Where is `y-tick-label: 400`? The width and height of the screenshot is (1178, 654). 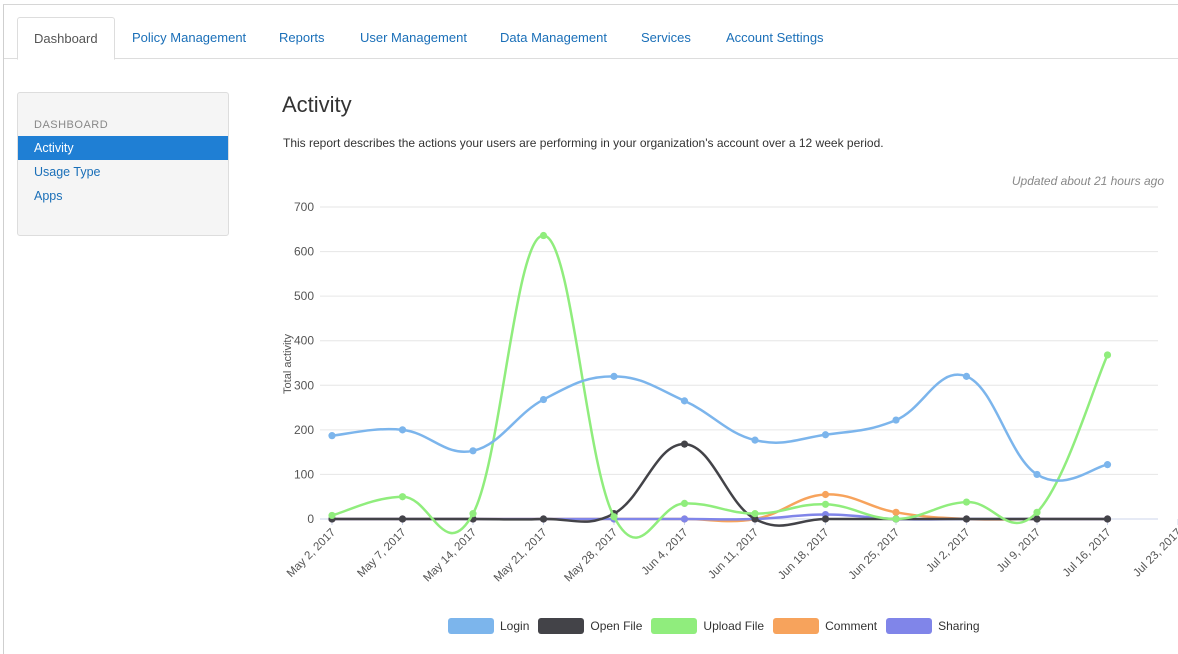
y-tick-label: 400 is located at coordinates (304, 341).